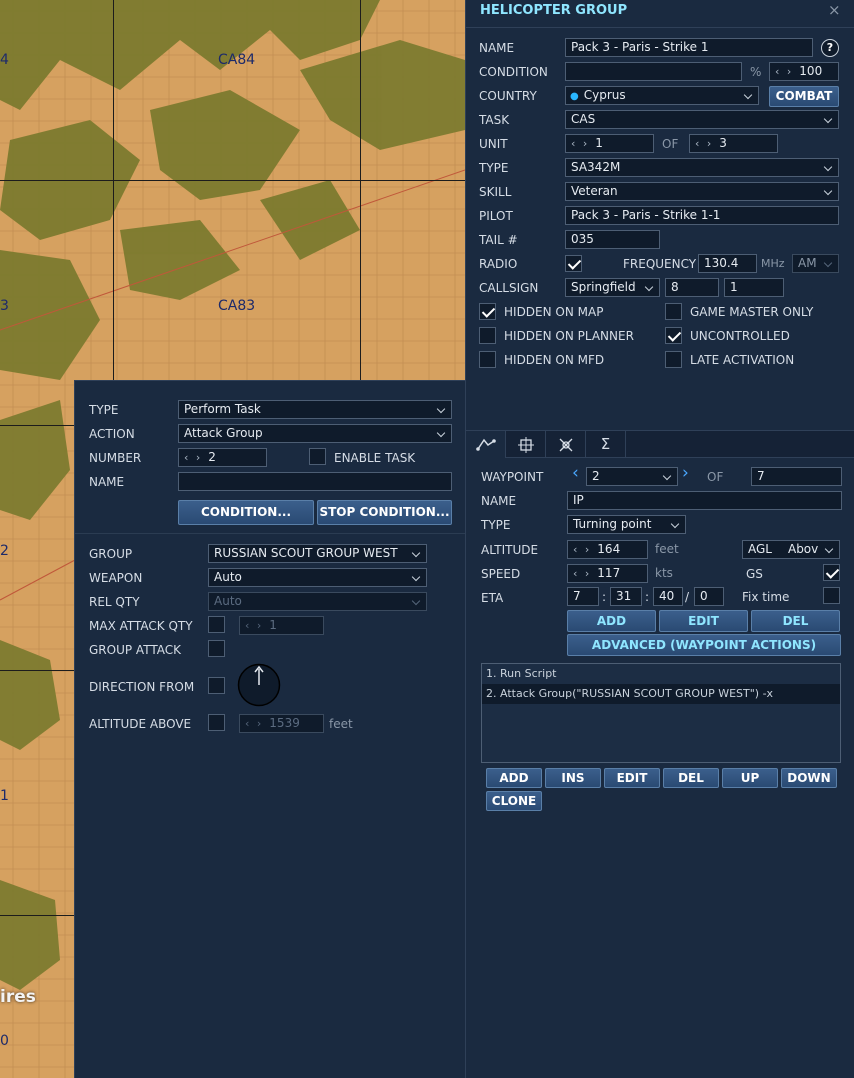 The image size is (854, 1078). Describe the element at coordinates (315, 481) in the screenshot. I see `task-name-input` at that location.